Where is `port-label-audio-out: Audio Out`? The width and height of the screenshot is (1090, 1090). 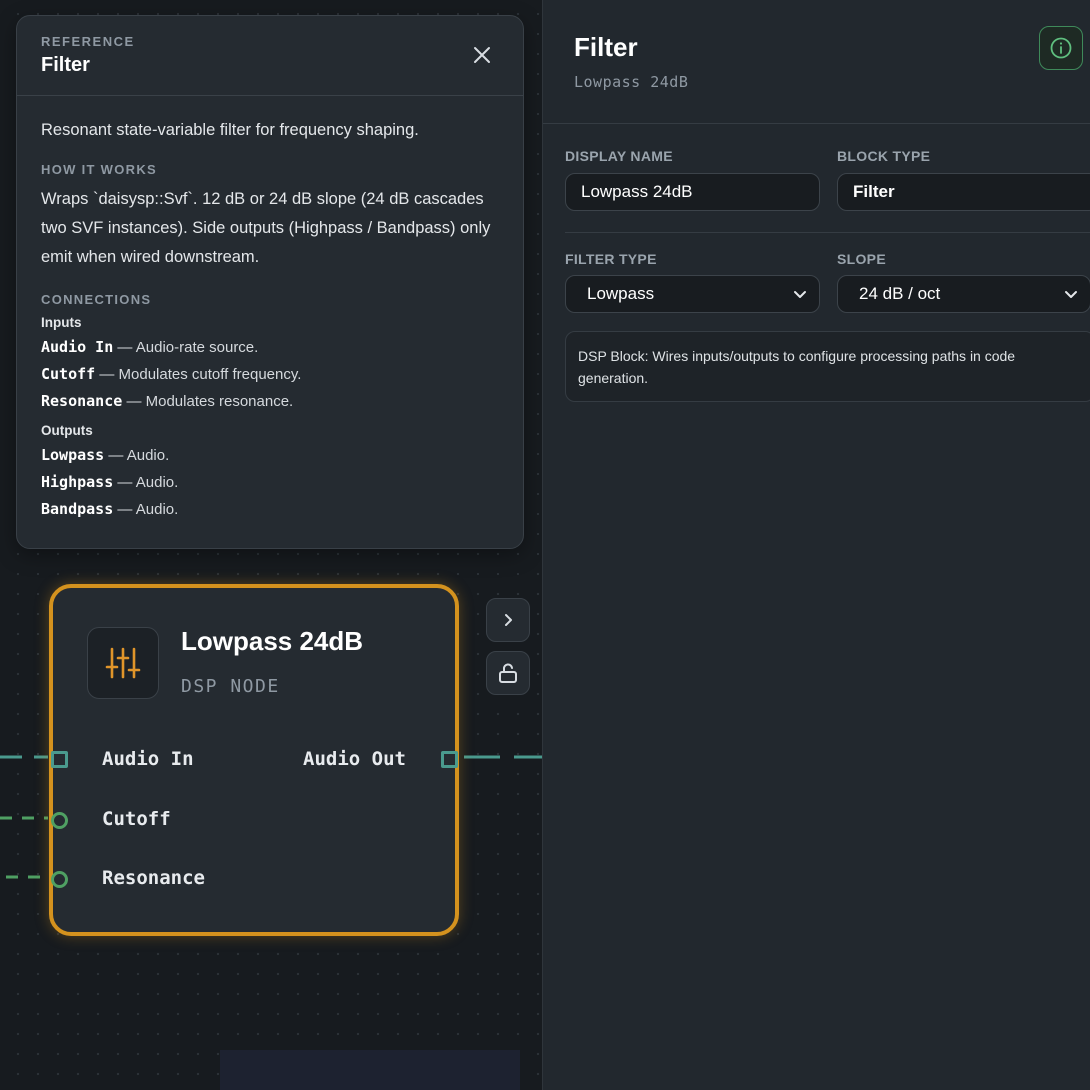 port-label-audio-out: Audio Out is located at coordinates (354, 759).